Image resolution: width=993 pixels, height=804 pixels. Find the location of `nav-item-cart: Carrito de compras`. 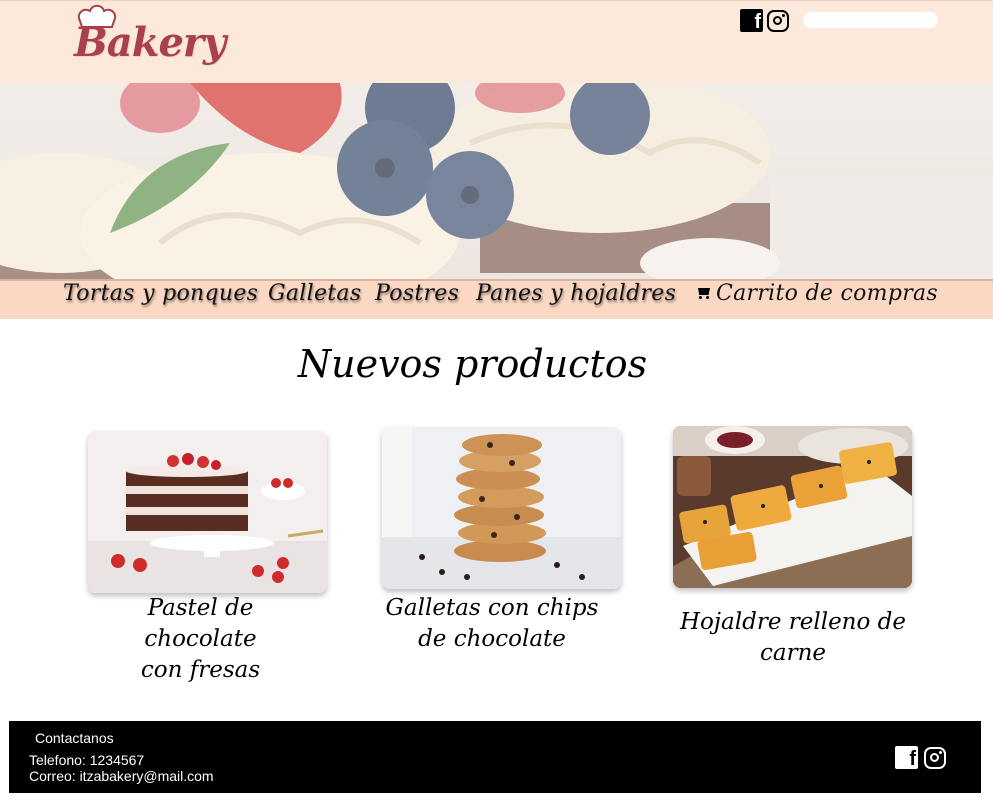

nav-item-cart: Carrito de compras is located at coordinates (817, 293).